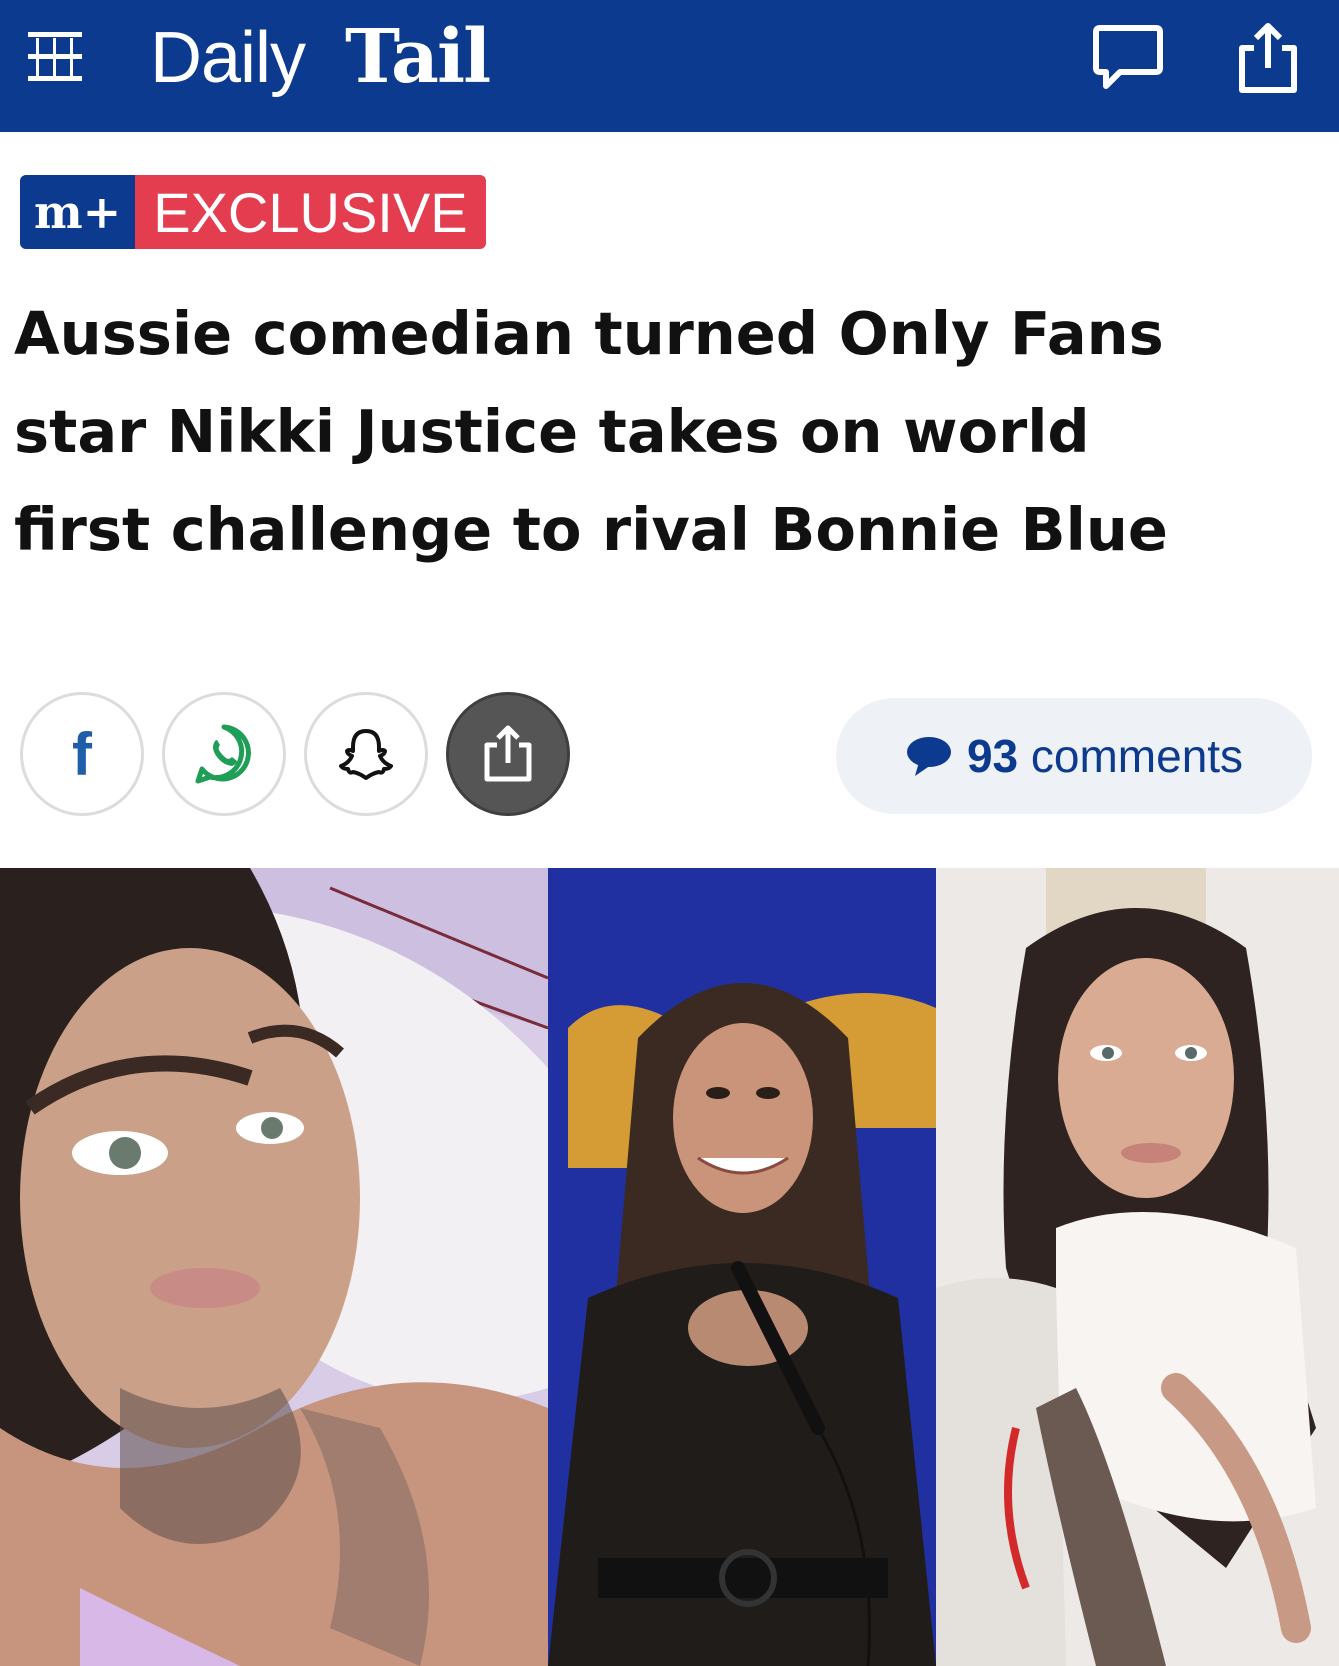 The width and height of the screenshot is (1339, 1666). What do you see at coordinates (992, 756) in the screenshot?
I see `comments-count: 93` at bounding box center [992, 756].